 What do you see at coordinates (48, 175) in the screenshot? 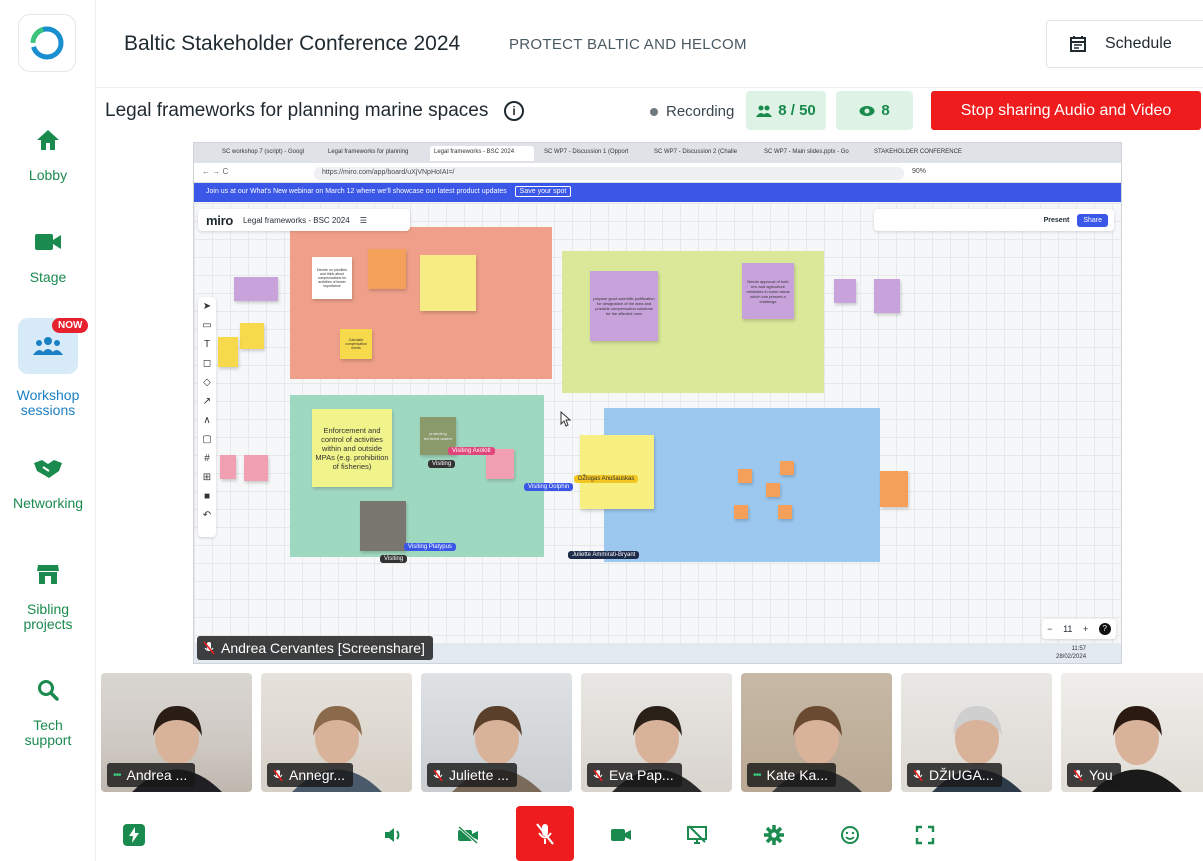
I see `sidebar-item-label: Lobby` at bounding box center [48, 175].